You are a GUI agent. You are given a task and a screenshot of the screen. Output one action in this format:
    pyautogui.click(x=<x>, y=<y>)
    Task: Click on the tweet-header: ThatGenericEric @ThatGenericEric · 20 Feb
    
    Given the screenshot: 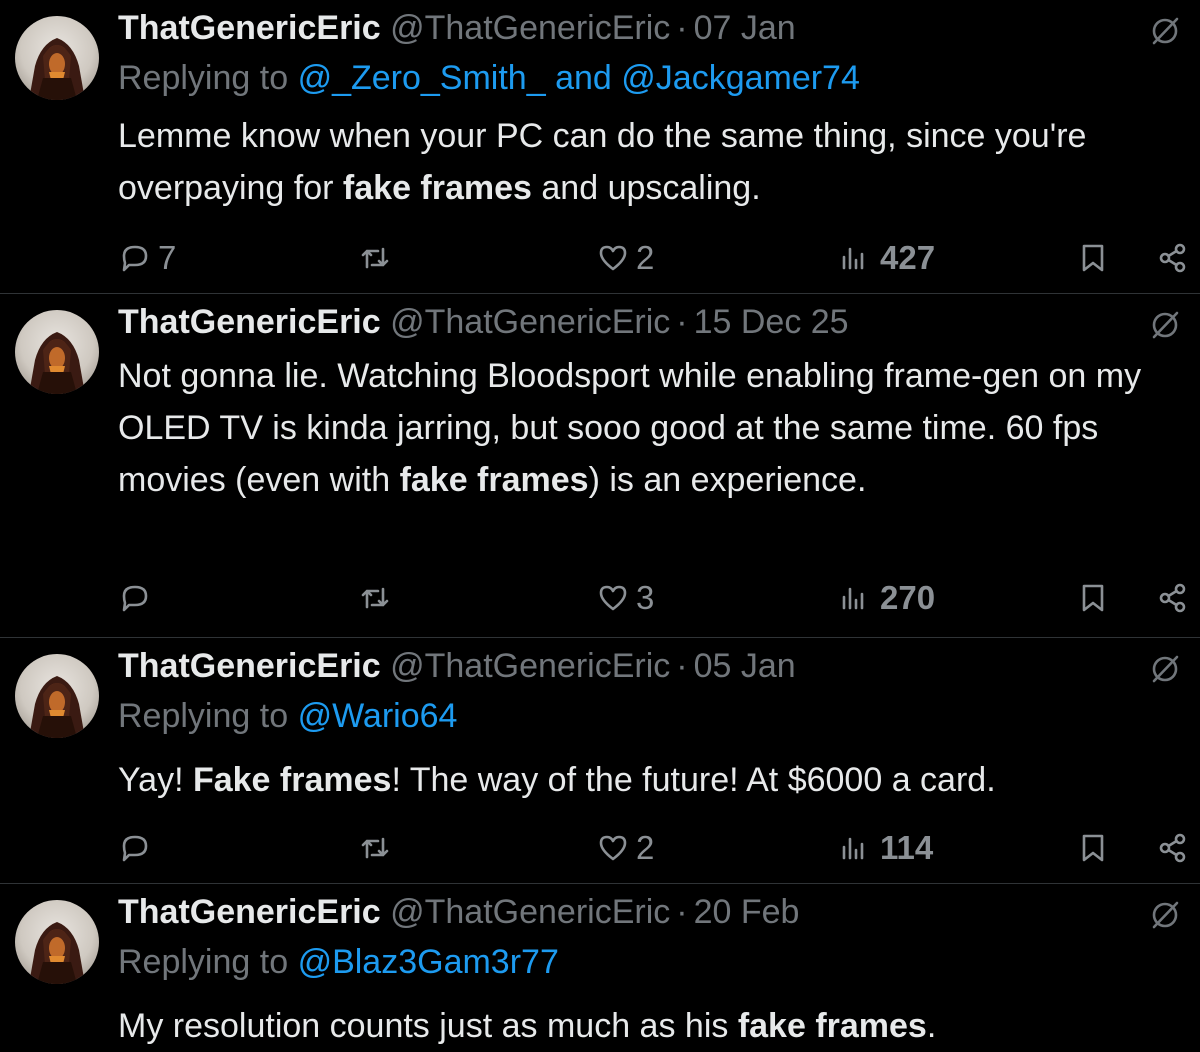 What is the action you would take?
    pyautogui.click(x=458, y=912)
    